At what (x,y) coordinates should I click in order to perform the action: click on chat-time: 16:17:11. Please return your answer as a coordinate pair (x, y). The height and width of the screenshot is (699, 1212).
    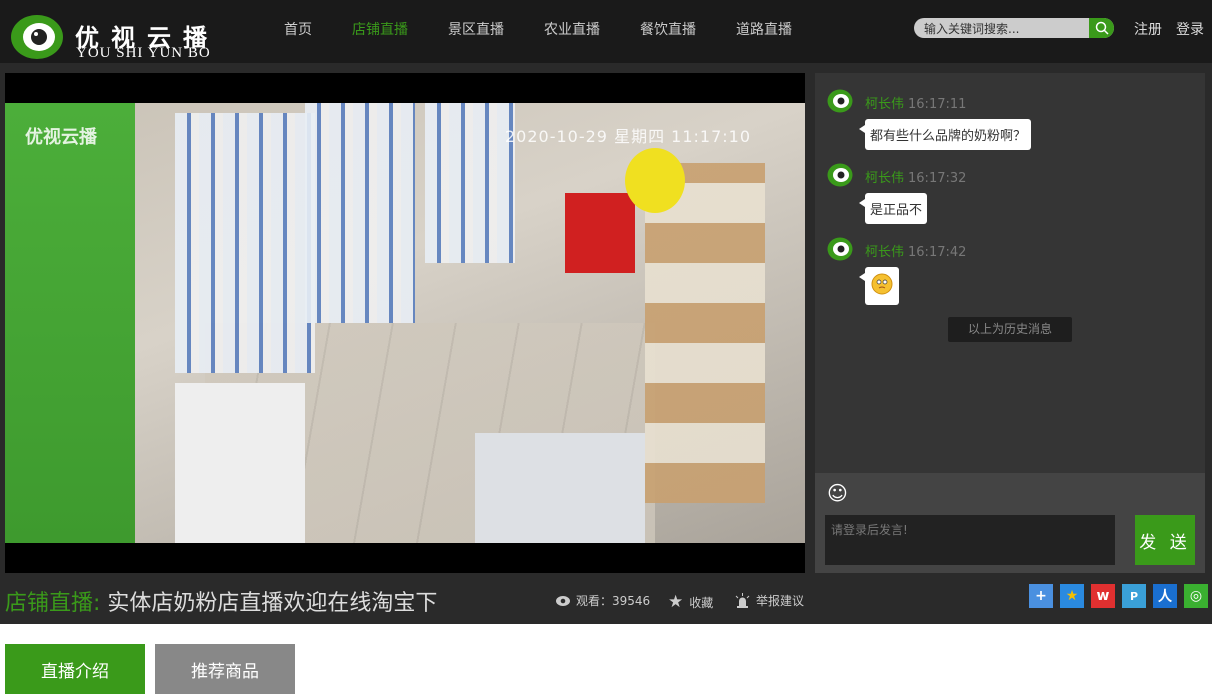
    Looking at the image, I should click on (937, 104).